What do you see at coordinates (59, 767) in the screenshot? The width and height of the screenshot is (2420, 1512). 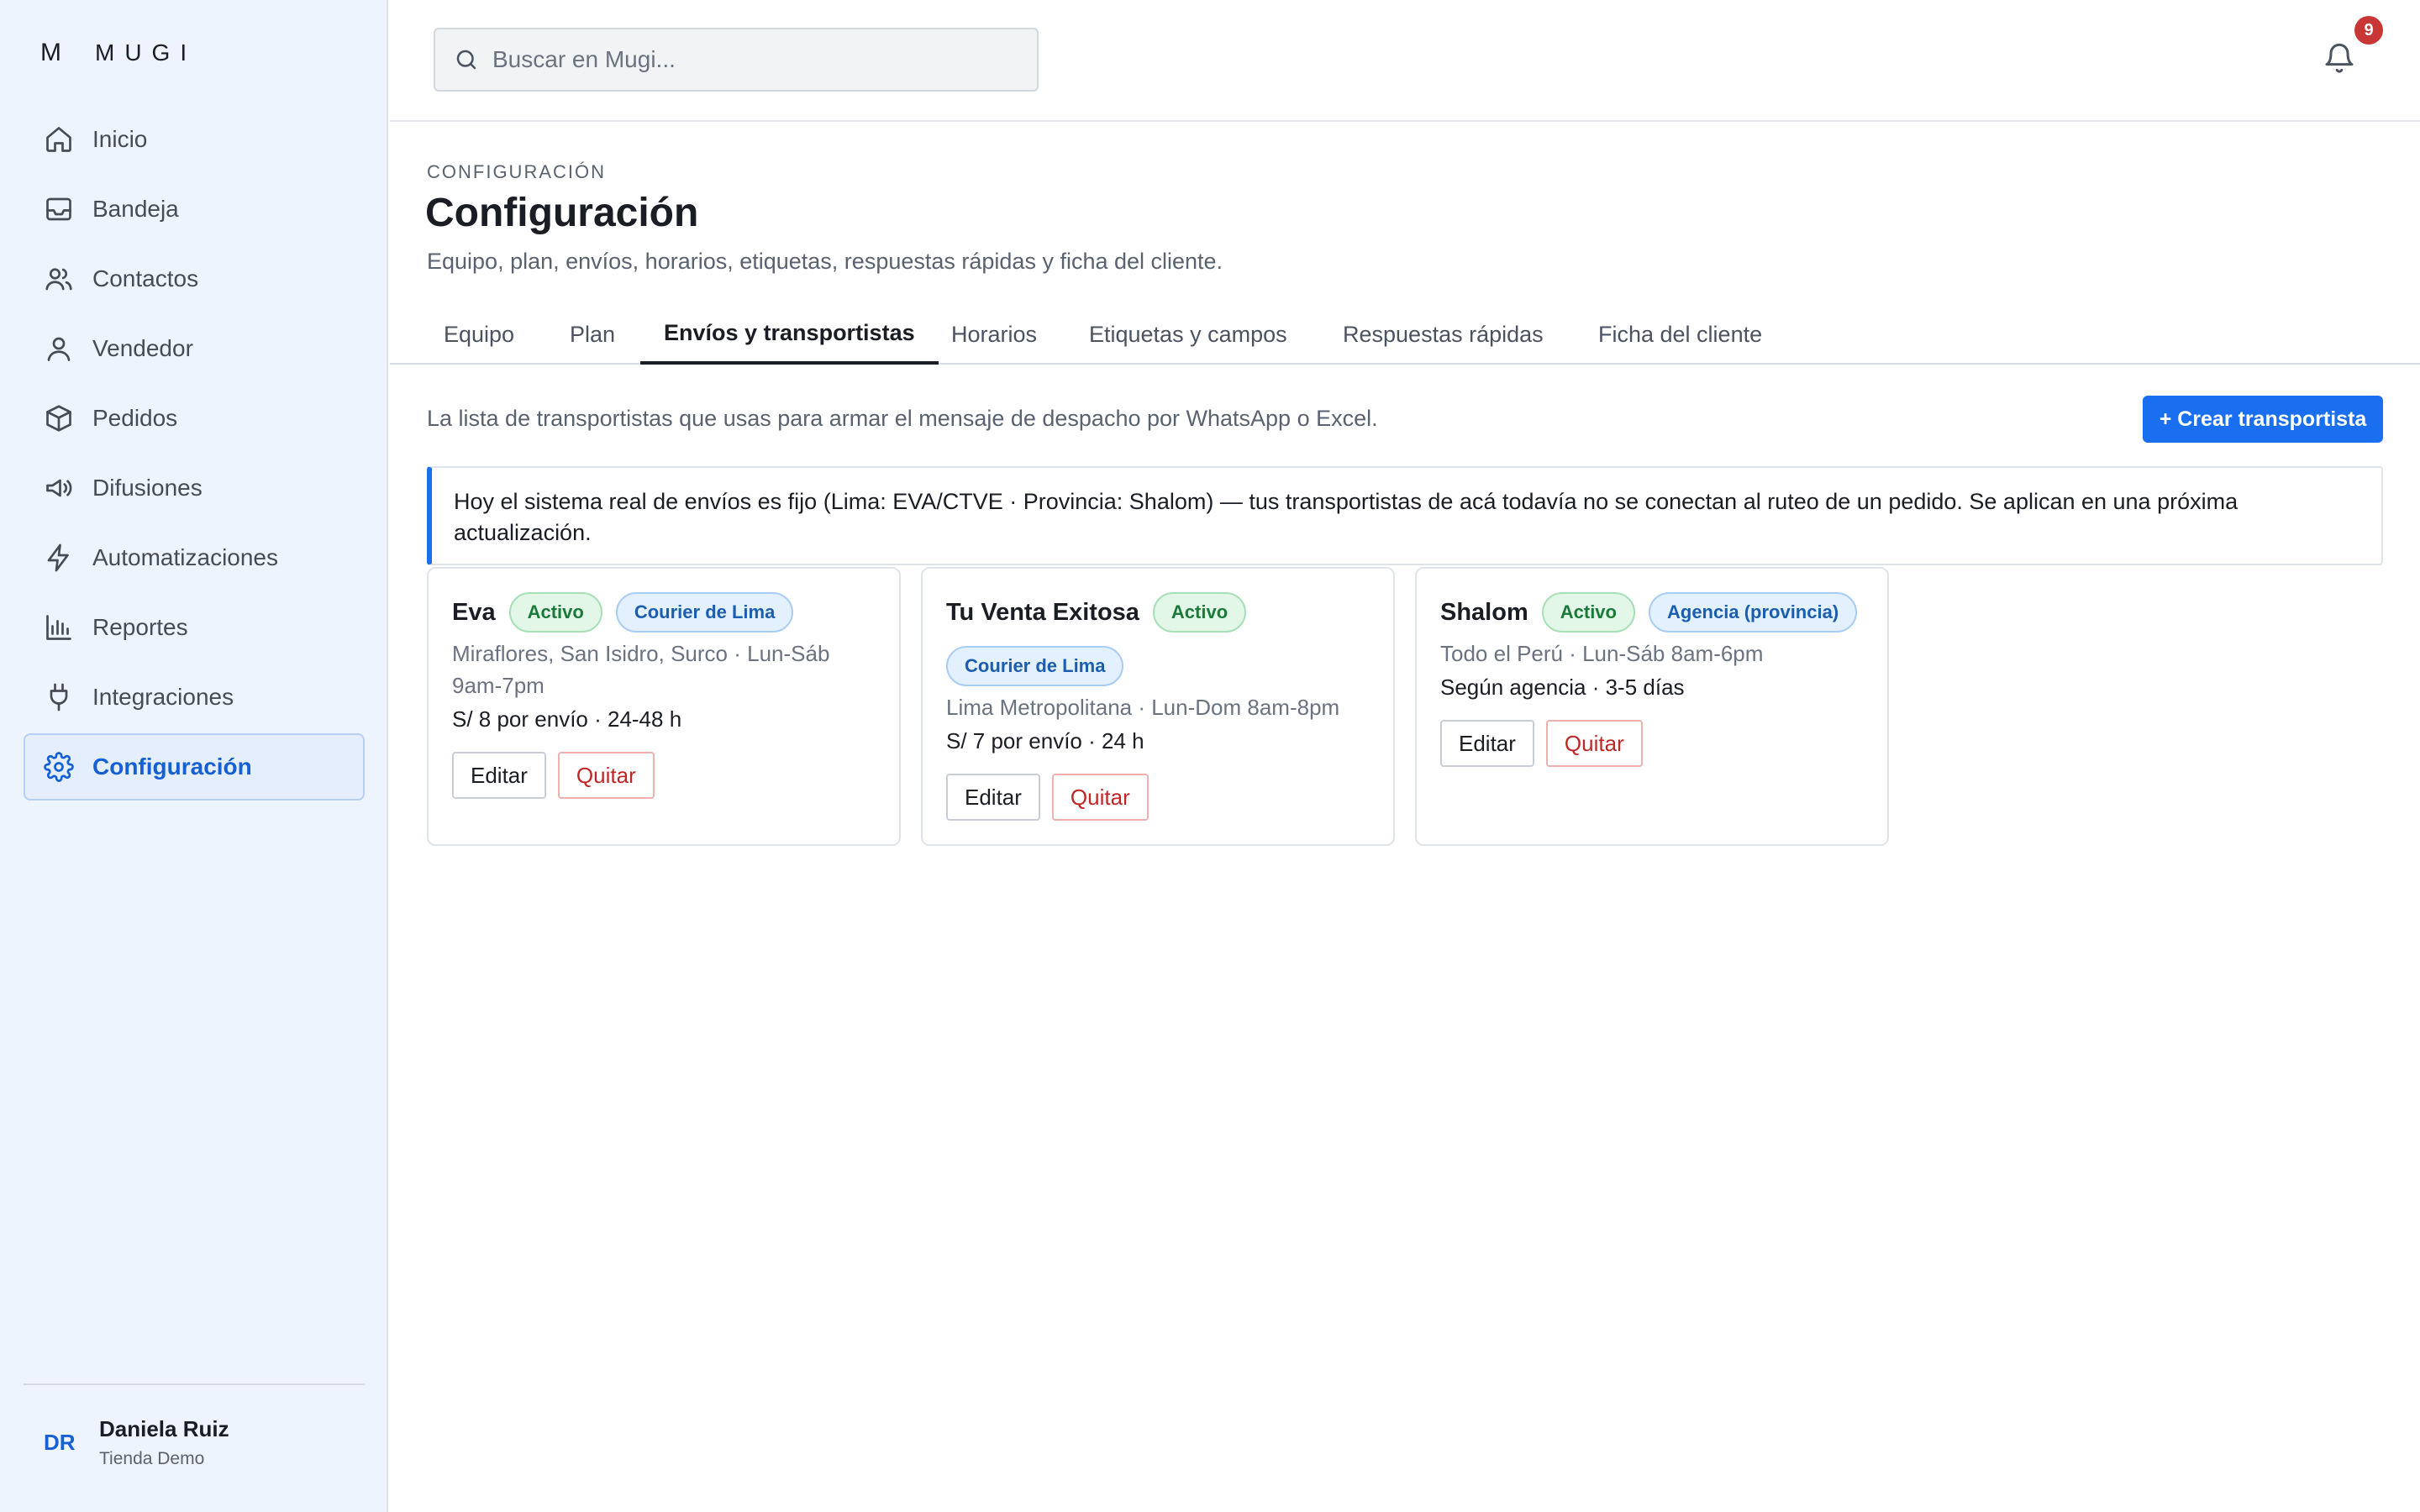 I see `gear-icon` at bounding box center [59, 767].